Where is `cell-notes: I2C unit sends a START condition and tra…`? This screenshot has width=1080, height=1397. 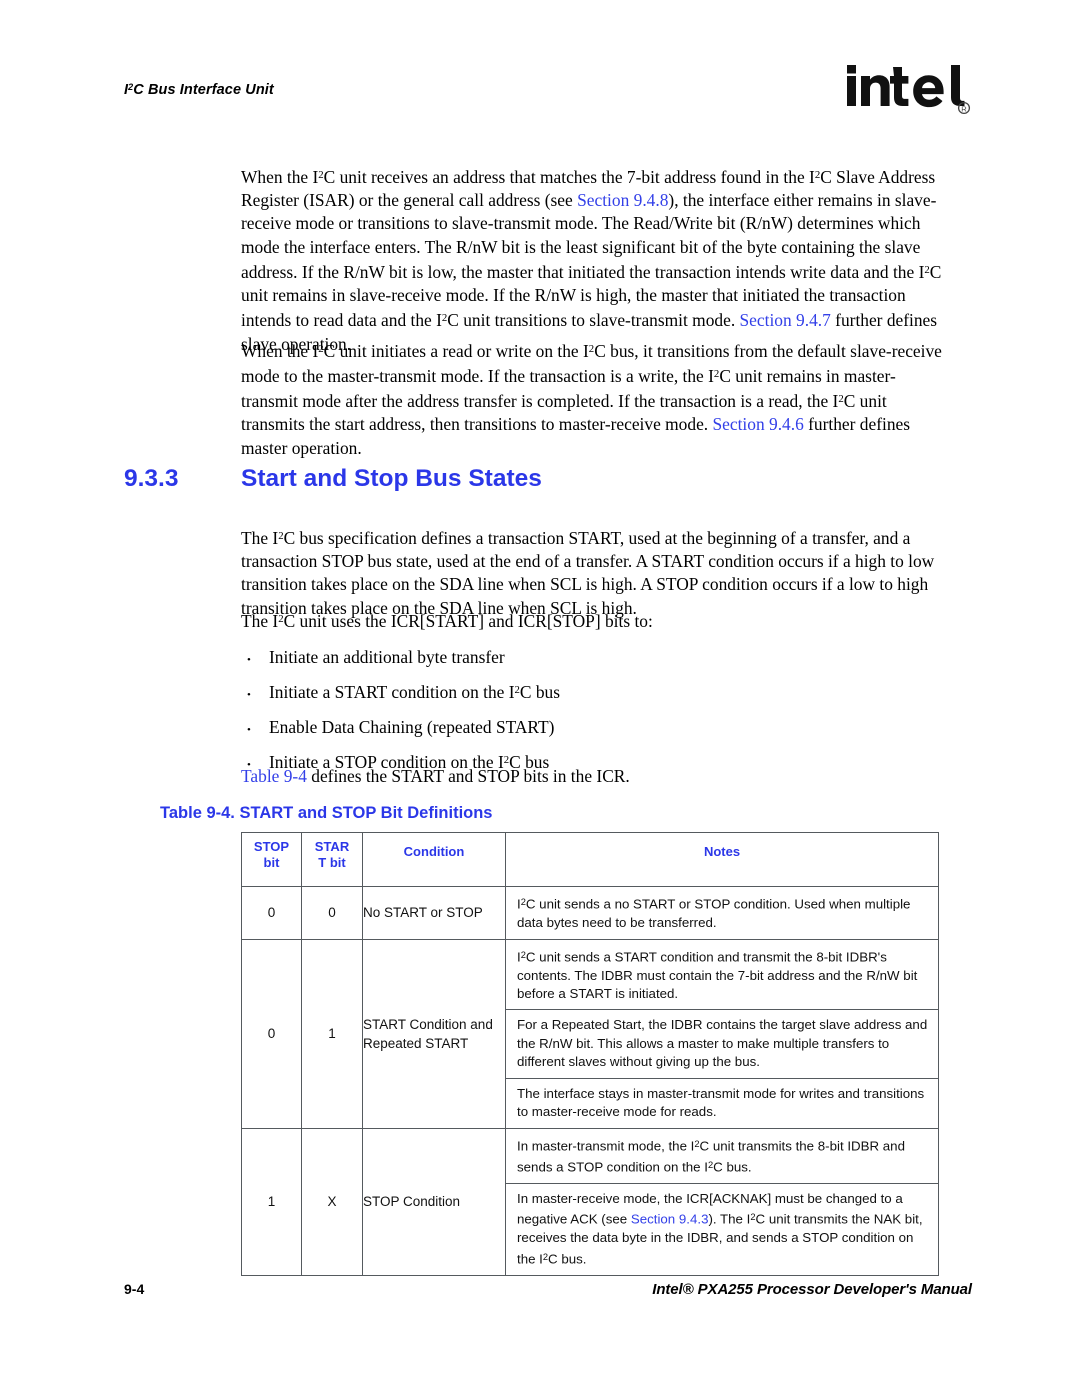
cell-notes: I2C unit sends a START condition and tra… is located at coordinates (722, 1033).